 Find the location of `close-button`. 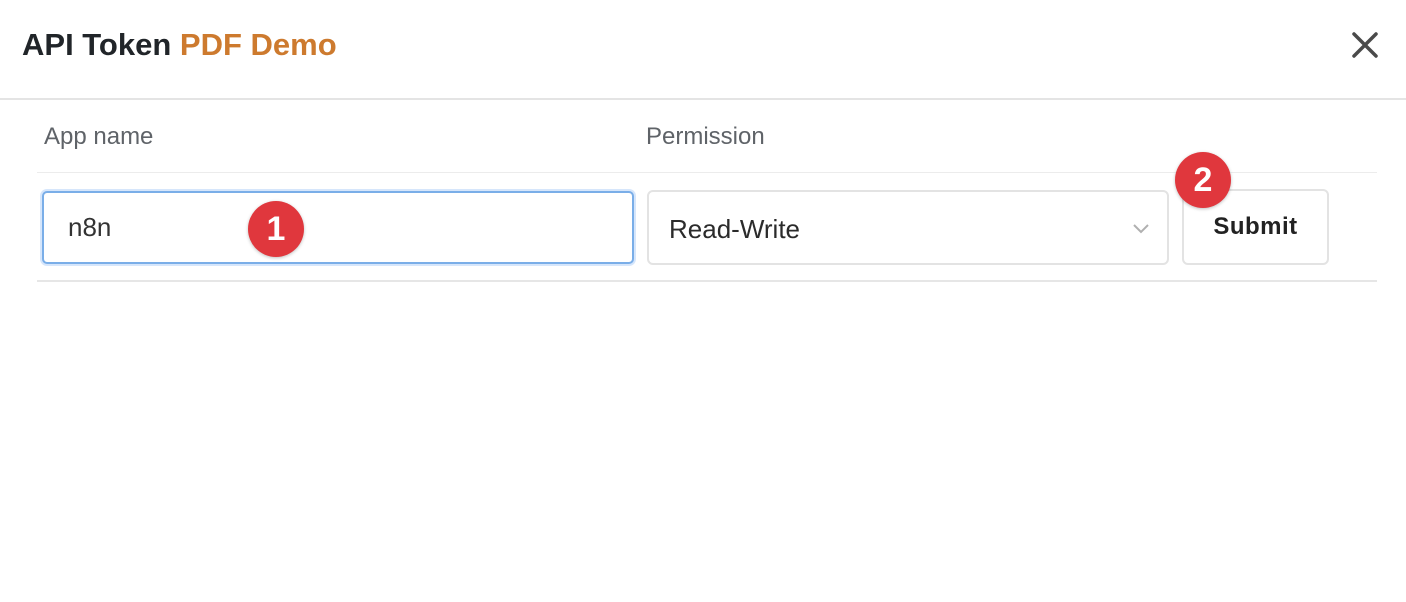

close-button is located at coordinates (1365, 45).